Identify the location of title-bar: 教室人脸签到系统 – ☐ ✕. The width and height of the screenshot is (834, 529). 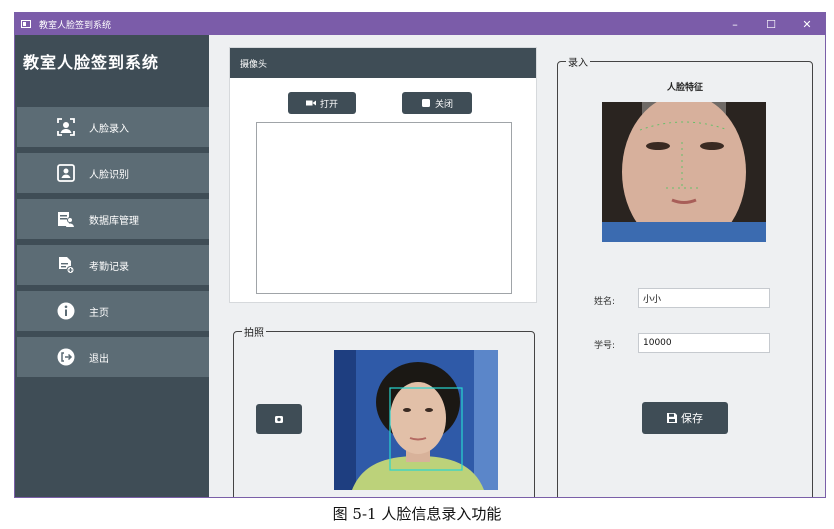
(420, 24).